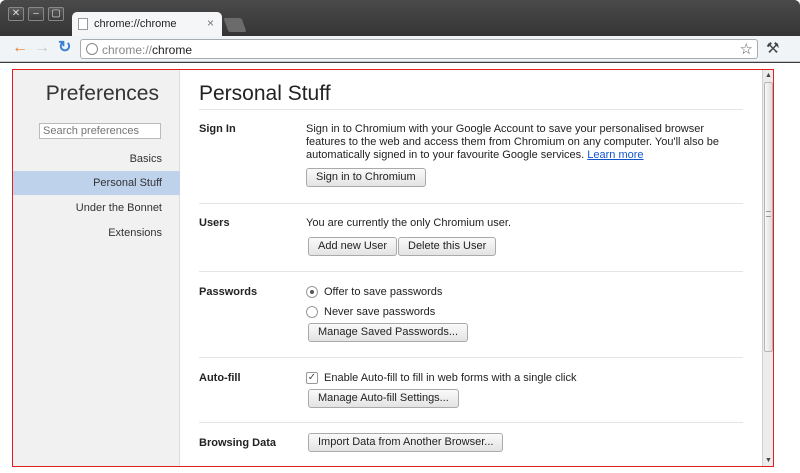 The width and height of the screenshot is (800, 473). What do you see at coordinates (102, 93) in the screenshot?
I see `sidebar-title: Preferences` at bounding box center [102, 93].